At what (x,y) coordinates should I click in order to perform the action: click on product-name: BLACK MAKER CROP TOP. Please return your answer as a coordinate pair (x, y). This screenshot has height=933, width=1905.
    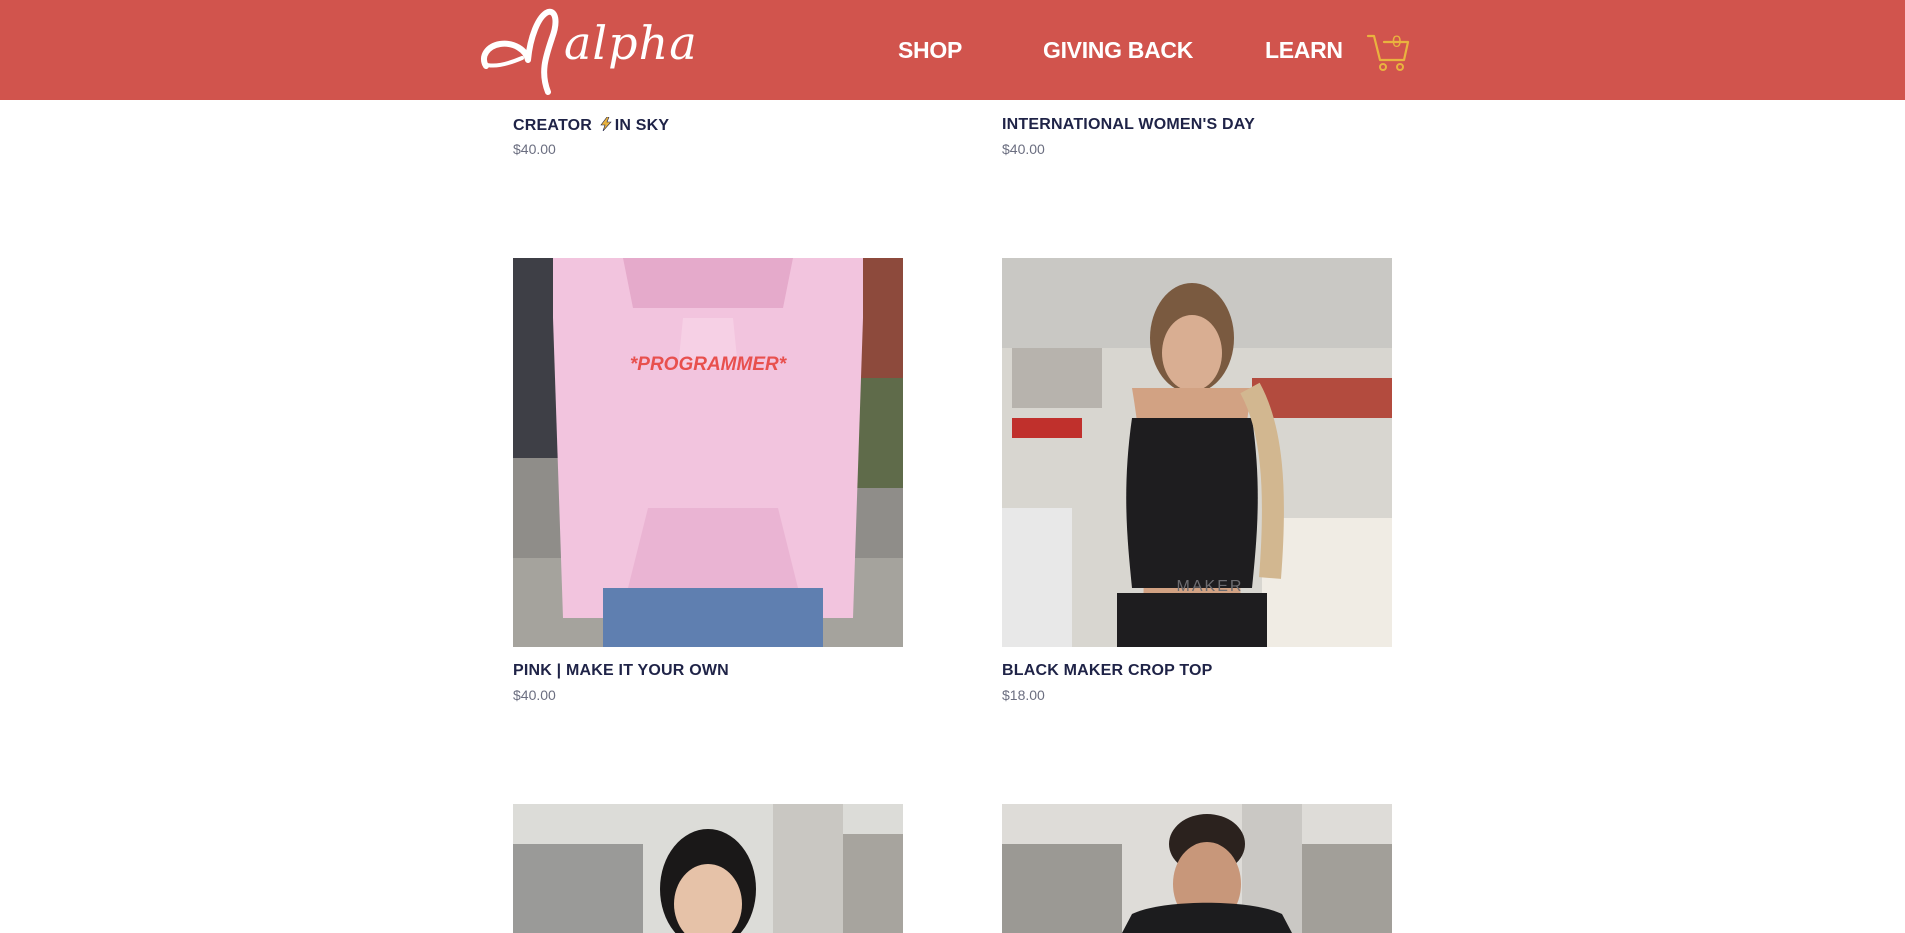
    Looking at the image, I should click on (1107, 671).